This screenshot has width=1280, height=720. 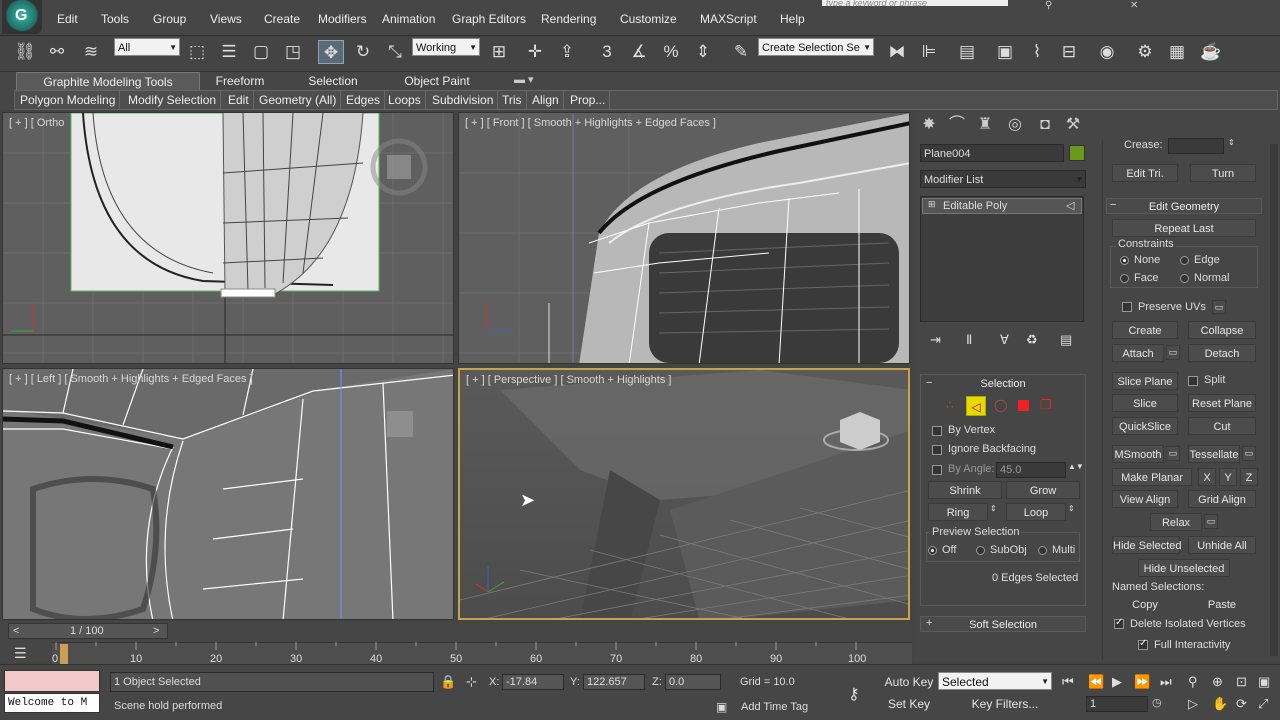 I want to click on close-icon: ✕, so click(x=1134, y=5).